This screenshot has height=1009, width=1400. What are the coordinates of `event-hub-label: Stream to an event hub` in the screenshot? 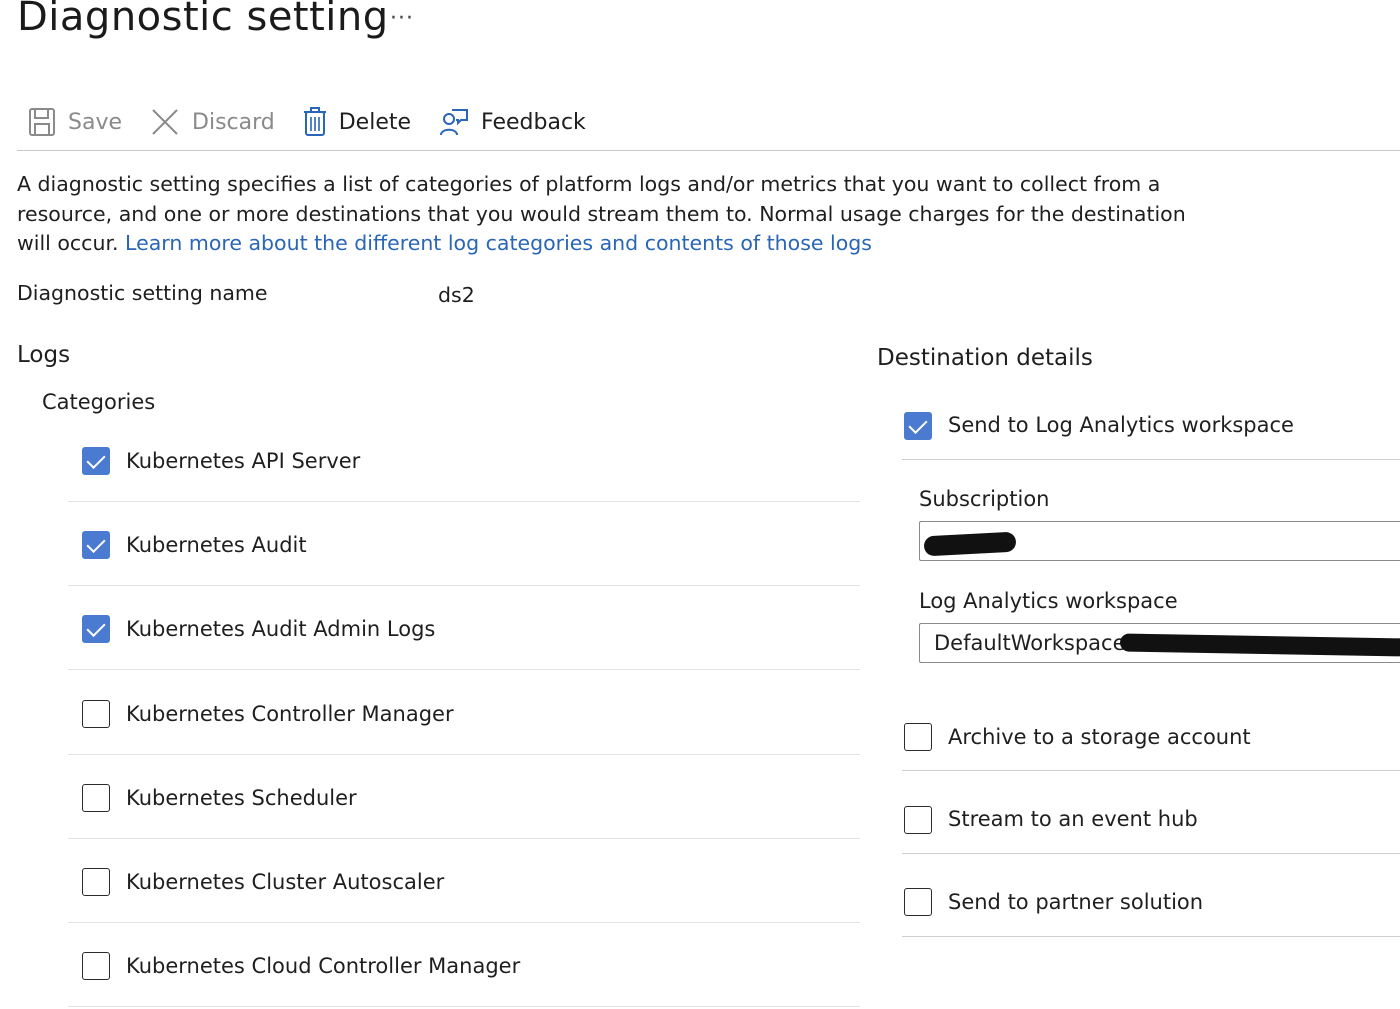 It's located at (1073, 819).